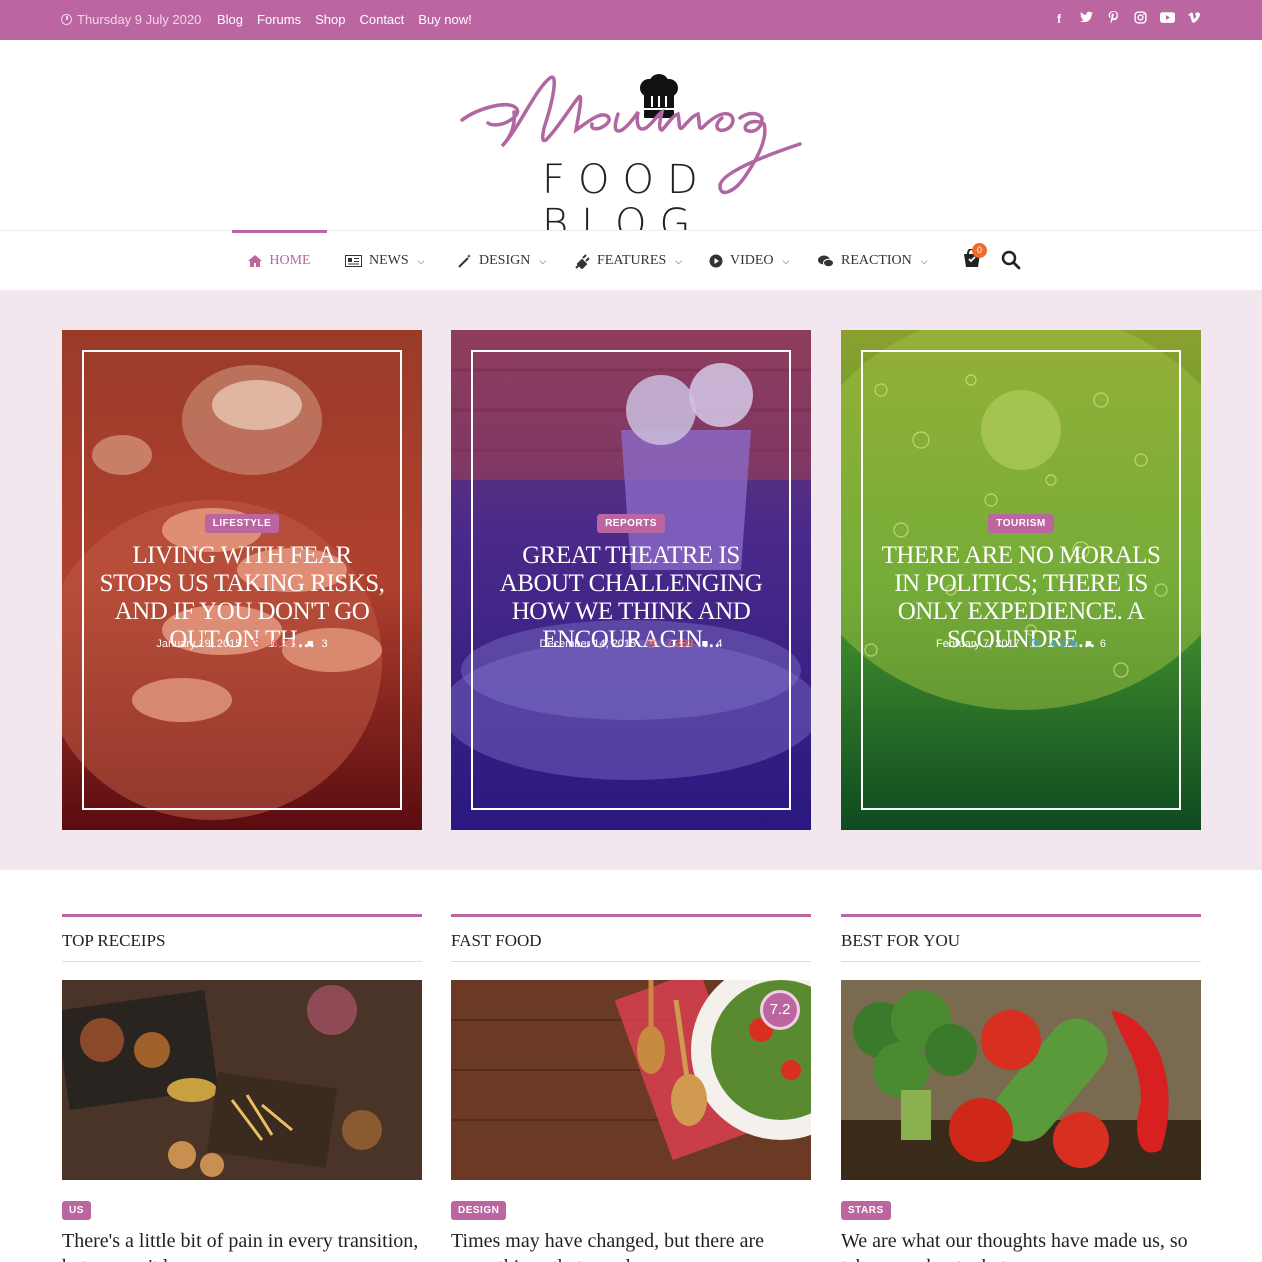 This screenshot has height=1262, width=1262. Describe the element at coordinates (66, 19) in the screenshot. I see `clock-icon` at that location.